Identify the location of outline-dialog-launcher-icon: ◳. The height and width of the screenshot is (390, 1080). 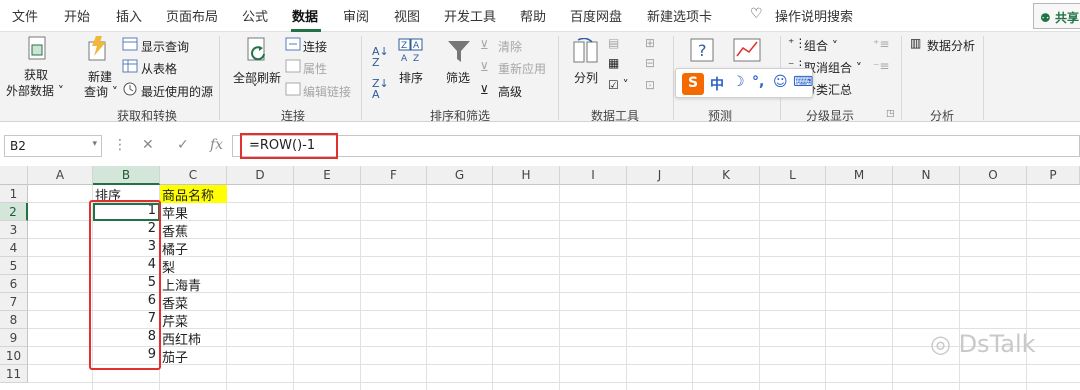
(890, 114).